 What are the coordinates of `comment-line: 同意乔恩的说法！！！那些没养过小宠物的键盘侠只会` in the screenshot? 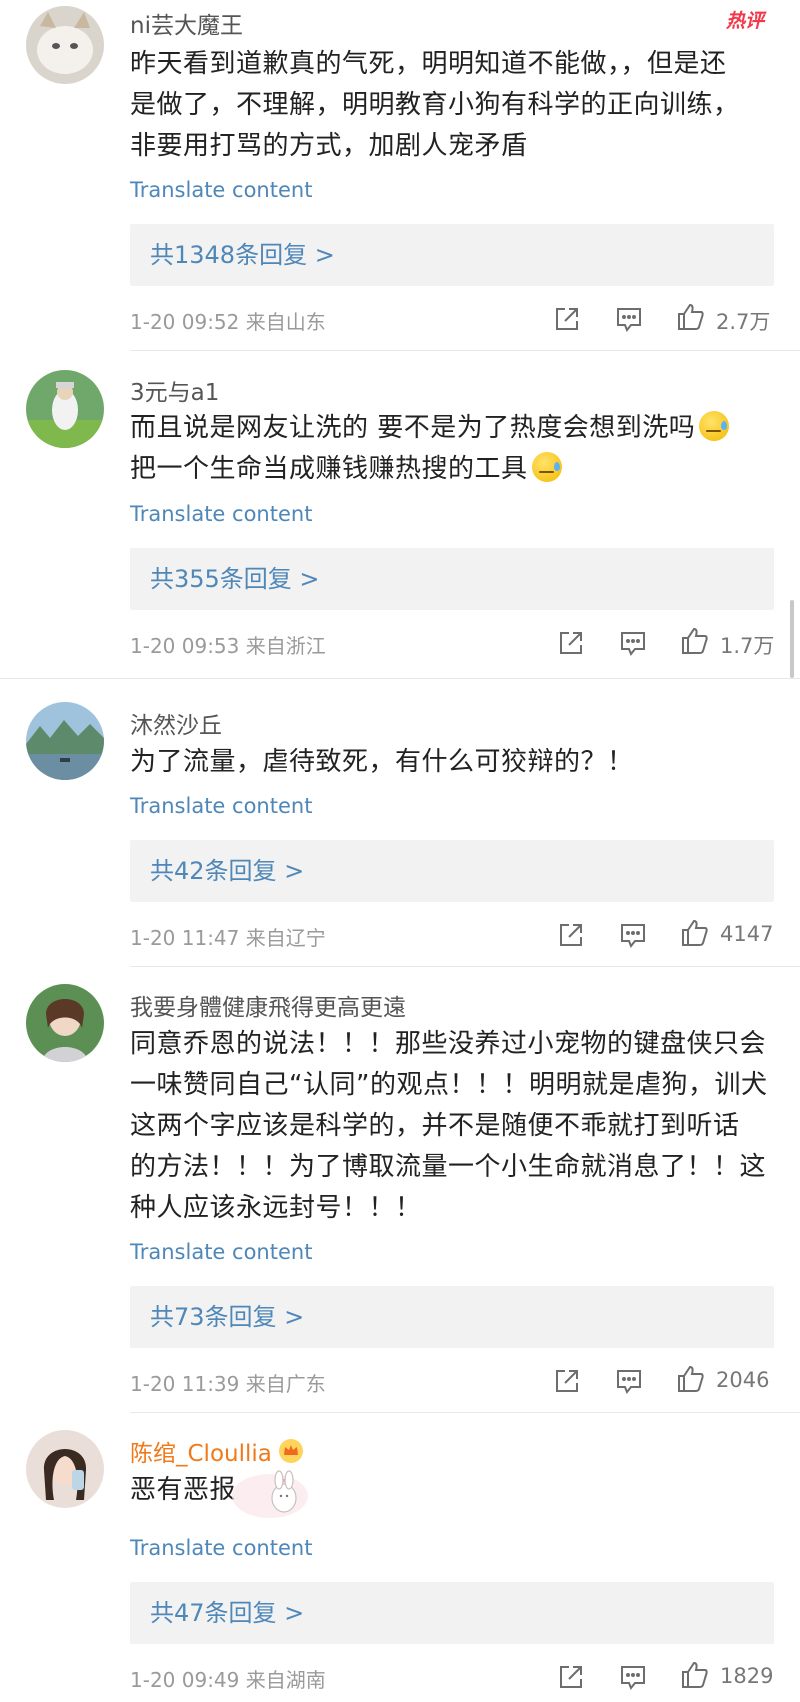 It's located at (448, 1044).